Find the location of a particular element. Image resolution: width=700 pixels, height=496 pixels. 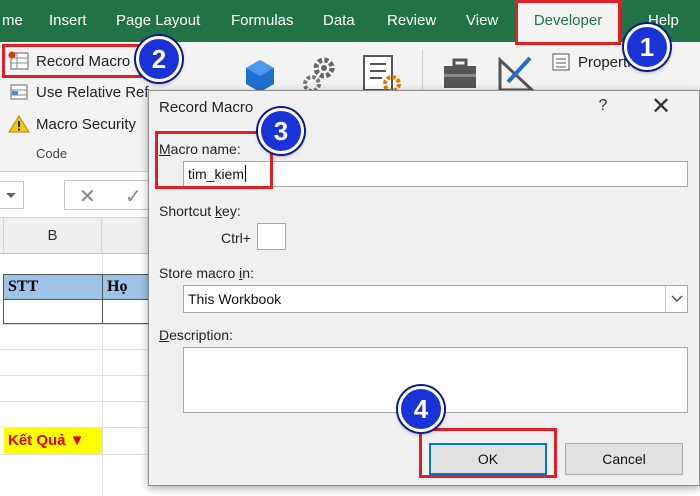

macro-name-input: tim_kiem is located at coordinates (435, 174).